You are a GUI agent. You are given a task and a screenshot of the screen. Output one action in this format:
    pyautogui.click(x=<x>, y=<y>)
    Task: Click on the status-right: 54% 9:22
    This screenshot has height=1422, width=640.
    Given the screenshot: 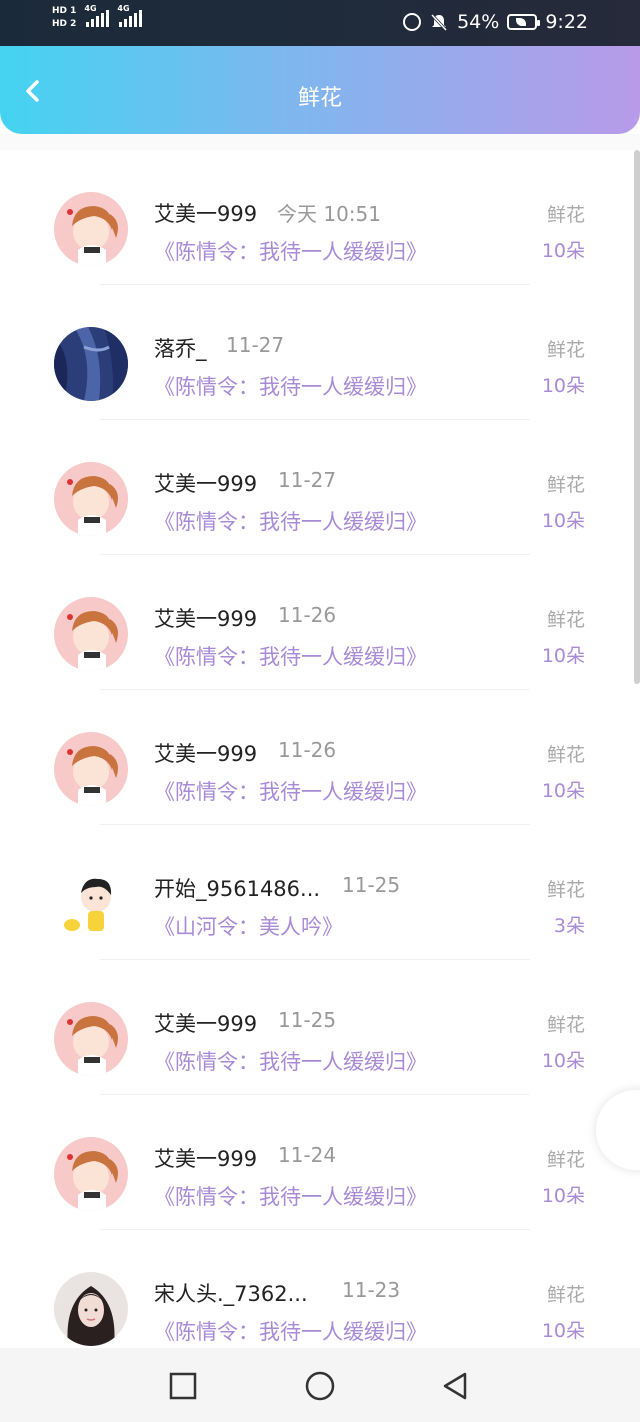 What is the action you would take?
    pyautogui.click(x=495, y=22)
    